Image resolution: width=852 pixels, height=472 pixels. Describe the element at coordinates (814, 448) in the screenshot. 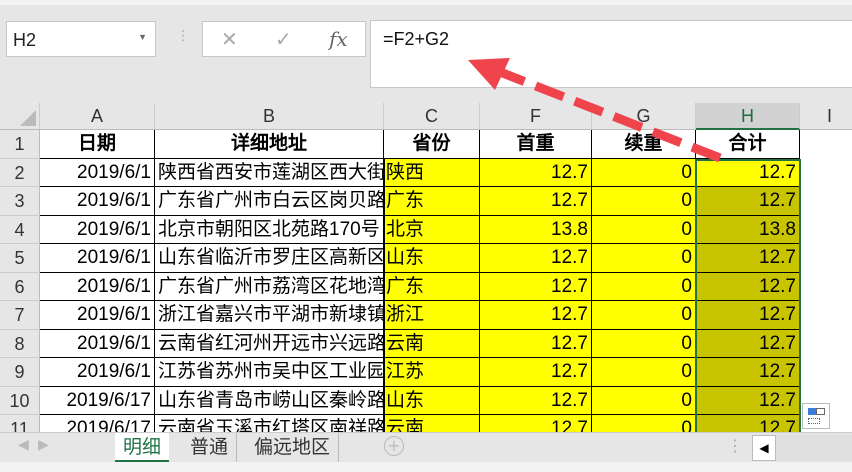

I see `horizontal-scrollbar` at that location.